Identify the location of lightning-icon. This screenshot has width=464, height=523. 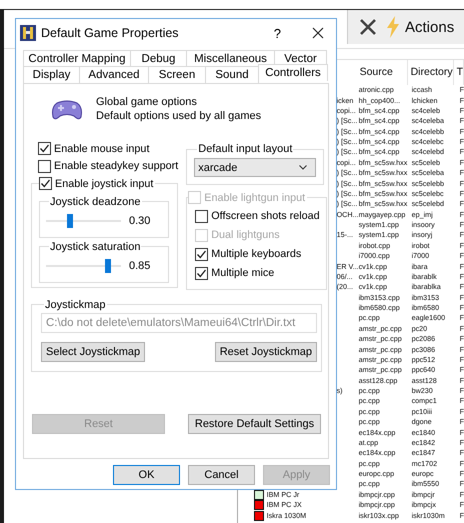
(393, 27).